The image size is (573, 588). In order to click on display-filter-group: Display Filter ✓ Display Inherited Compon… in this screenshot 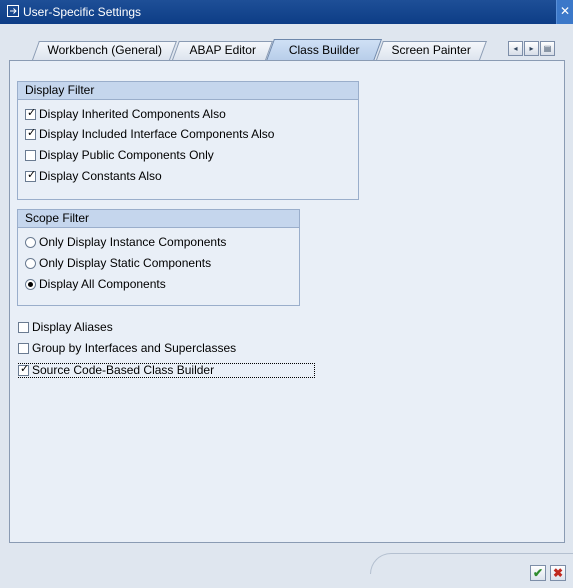, I will do `click(188, 140)`.